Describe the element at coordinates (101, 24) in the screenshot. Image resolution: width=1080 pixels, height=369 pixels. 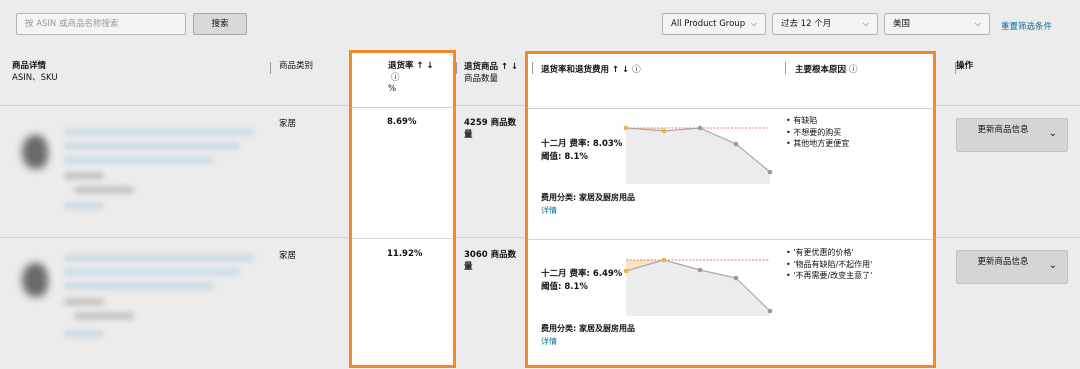
I see `search-input: 按 ASIN 或商品名称搜索` at that location.